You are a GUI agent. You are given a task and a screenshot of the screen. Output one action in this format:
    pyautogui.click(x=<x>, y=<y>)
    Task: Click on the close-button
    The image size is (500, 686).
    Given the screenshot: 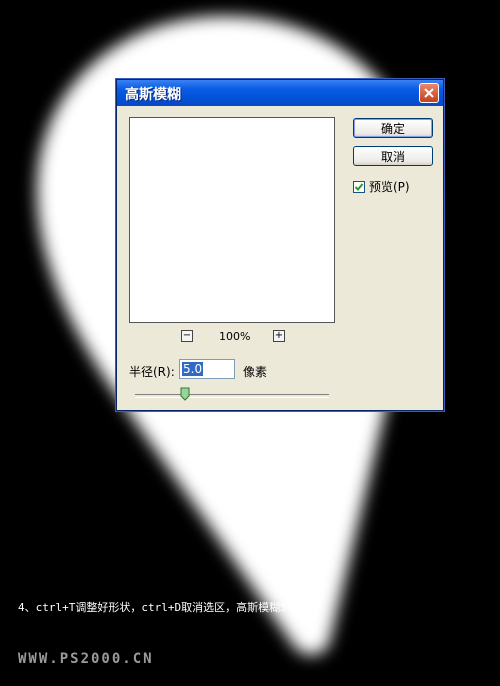 What is the action you would take?
    pyautogui.click(x=429, y=93)
    